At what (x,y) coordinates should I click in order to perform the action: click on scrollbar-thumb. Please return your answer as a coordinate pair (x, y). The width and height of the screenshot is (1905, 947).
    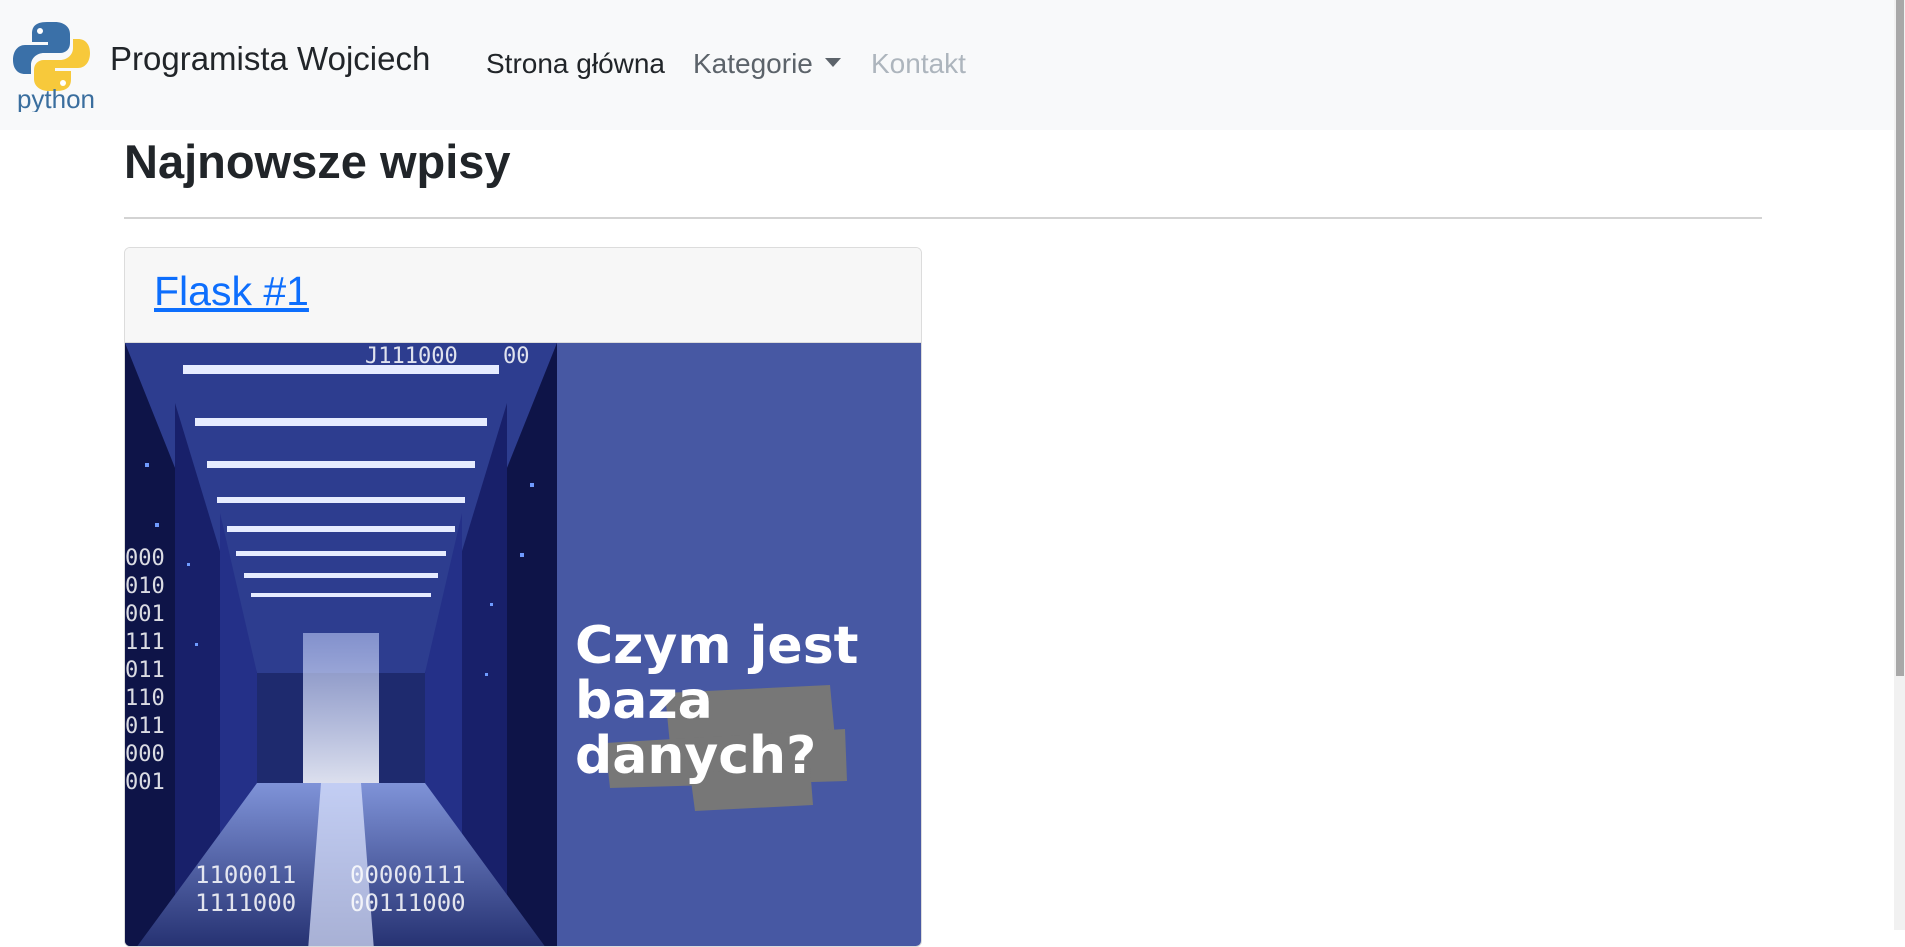
    Looking at the image, I should click on (1900, 338).